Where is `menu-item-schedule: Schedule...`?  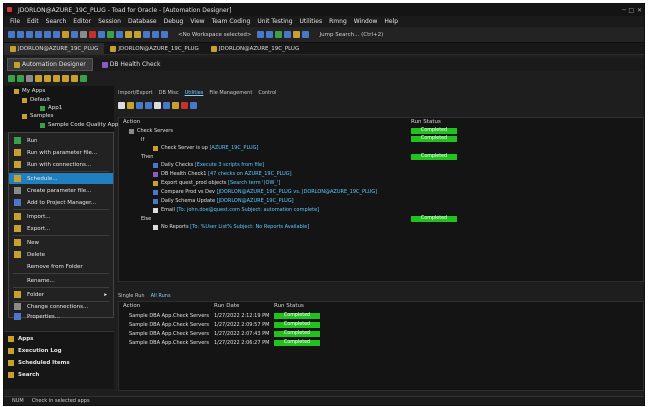 menu-item-schedule: Schedule... is located at coordinates (61, 178).